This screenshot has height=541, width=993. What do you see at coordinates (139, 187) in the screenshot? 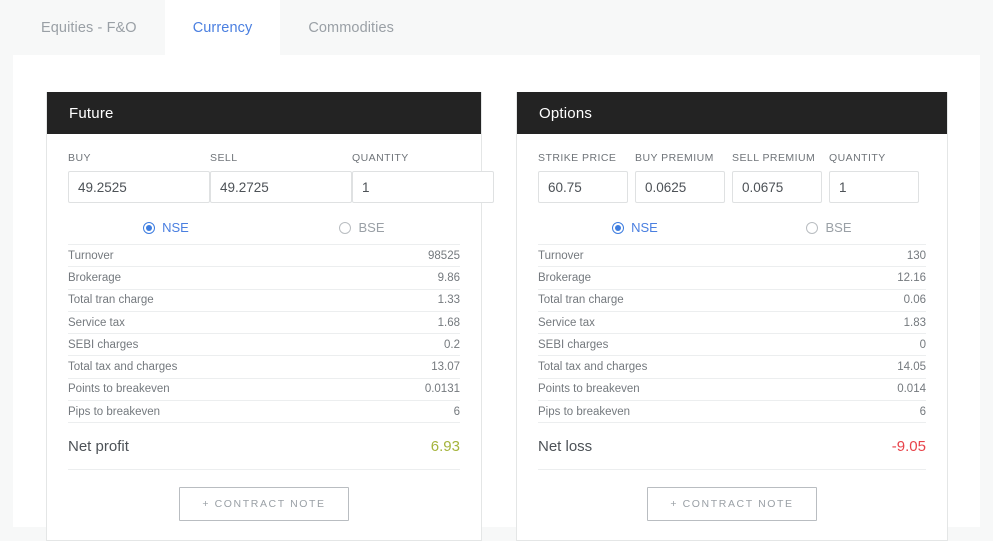
I see `input-buy` at bounding box center [139, 187].